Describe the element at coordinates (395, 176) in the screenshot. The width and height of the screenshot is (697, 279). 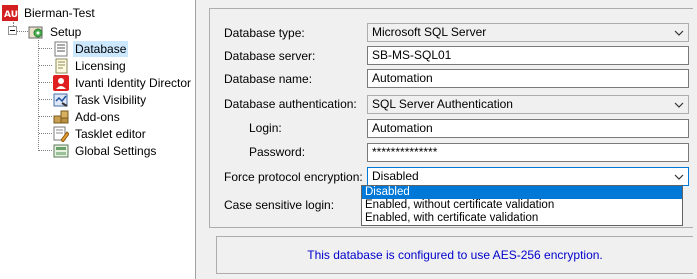
I see `encryption-value: Disabled` at that location.